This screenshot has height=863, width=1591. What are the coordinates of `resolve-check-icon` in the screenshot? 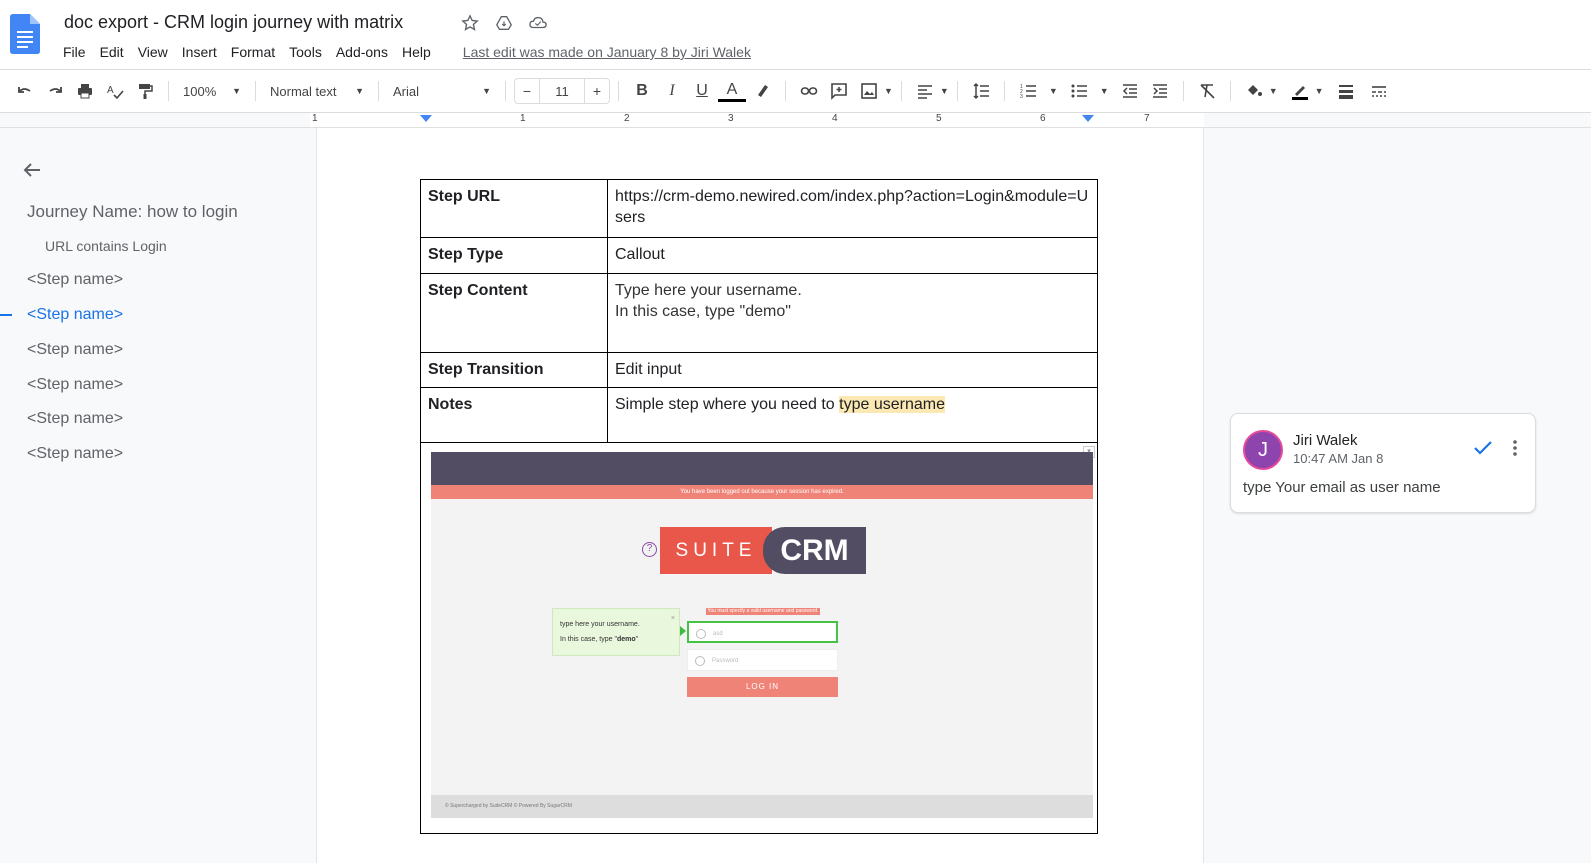 It's located at (1483, 448).